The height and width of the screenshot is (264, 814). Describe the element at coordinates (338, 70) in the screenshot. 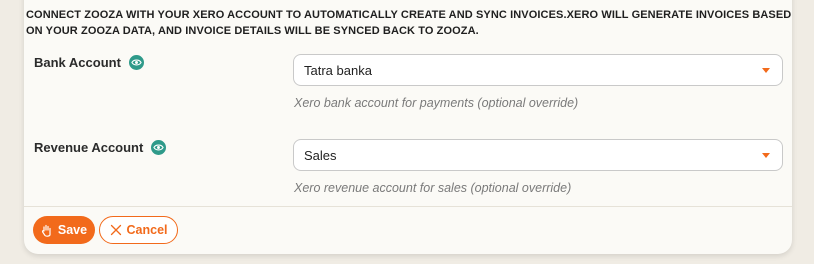

I see `bank-account-selected-value: Tatra banka` at that location.